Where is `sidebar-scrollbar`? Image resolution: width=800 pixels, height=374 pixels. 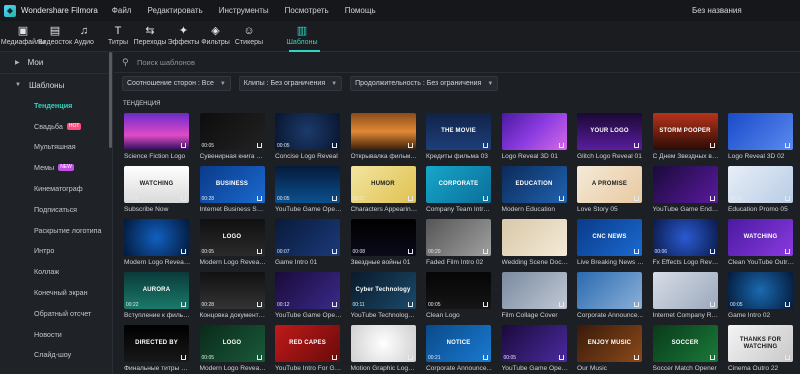 sidebar-scrollbar is located at coordinates (110, 100).